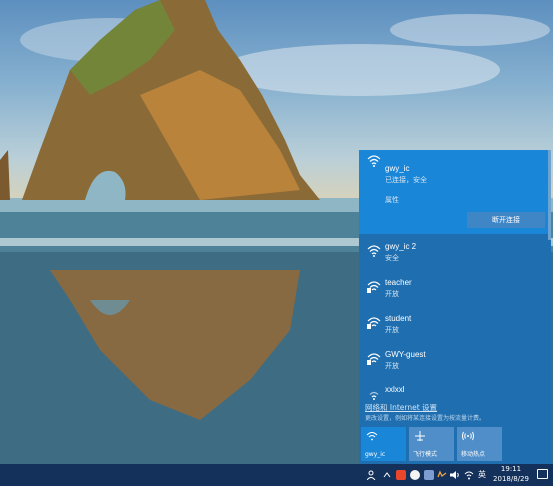 The width and height of the screenshot is (553, 486). Describe the element at coordinates (374, 251) in the screenshot. I see `wifi-secured-icon` at that location.